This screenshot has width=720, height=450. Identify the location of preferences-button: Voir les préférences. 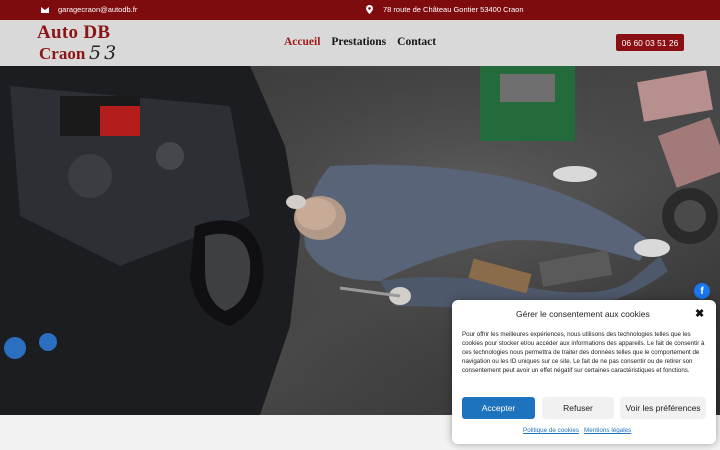
(663, 408).